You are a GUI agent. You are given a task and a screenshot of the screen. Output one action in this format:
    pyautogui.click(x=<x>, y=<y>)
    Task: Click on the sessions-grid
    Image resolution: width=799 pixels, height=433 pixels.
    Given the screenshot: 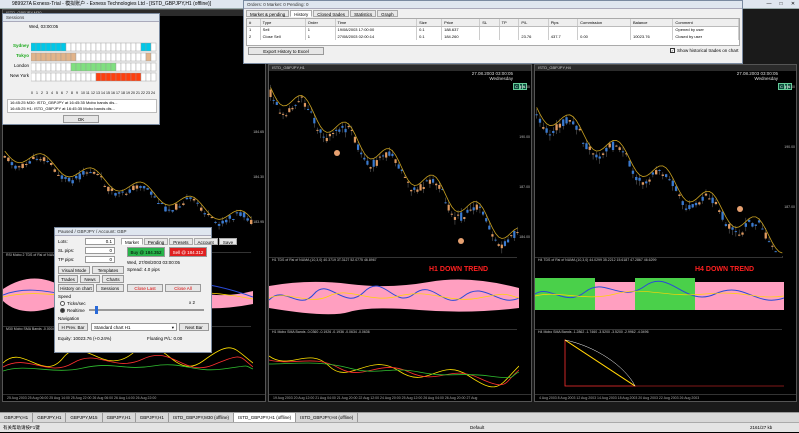 What is the action you would take?
    pyautogui.click(x=94, y=66)
    